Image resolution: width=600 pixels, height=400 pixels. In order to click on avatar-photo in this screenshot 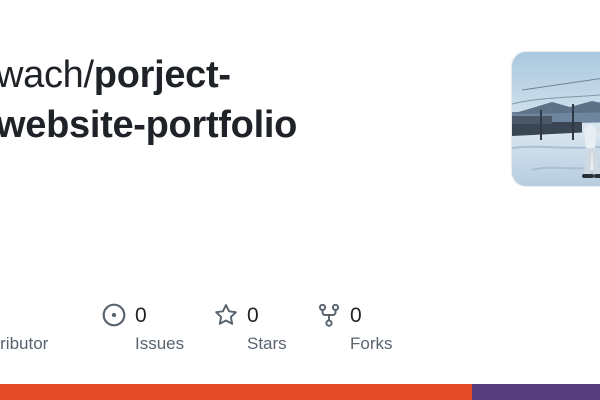, I will do `click(556, 119)`.